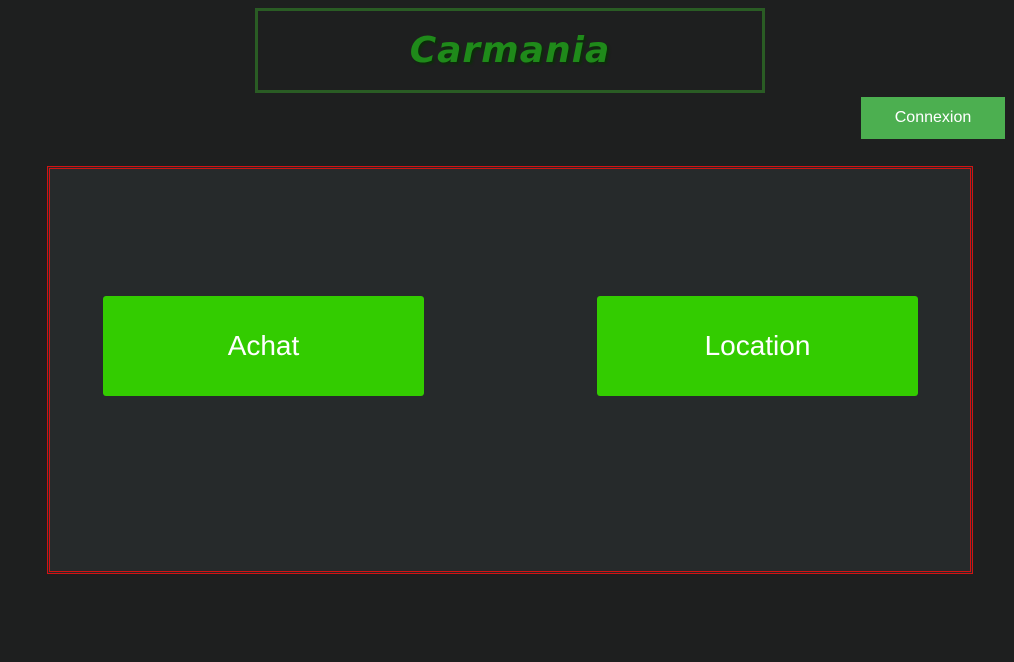  What do you see at coordinates (757, 346) in the screenshot?
I see `location-button: Location` at bounding box center [757, 346].